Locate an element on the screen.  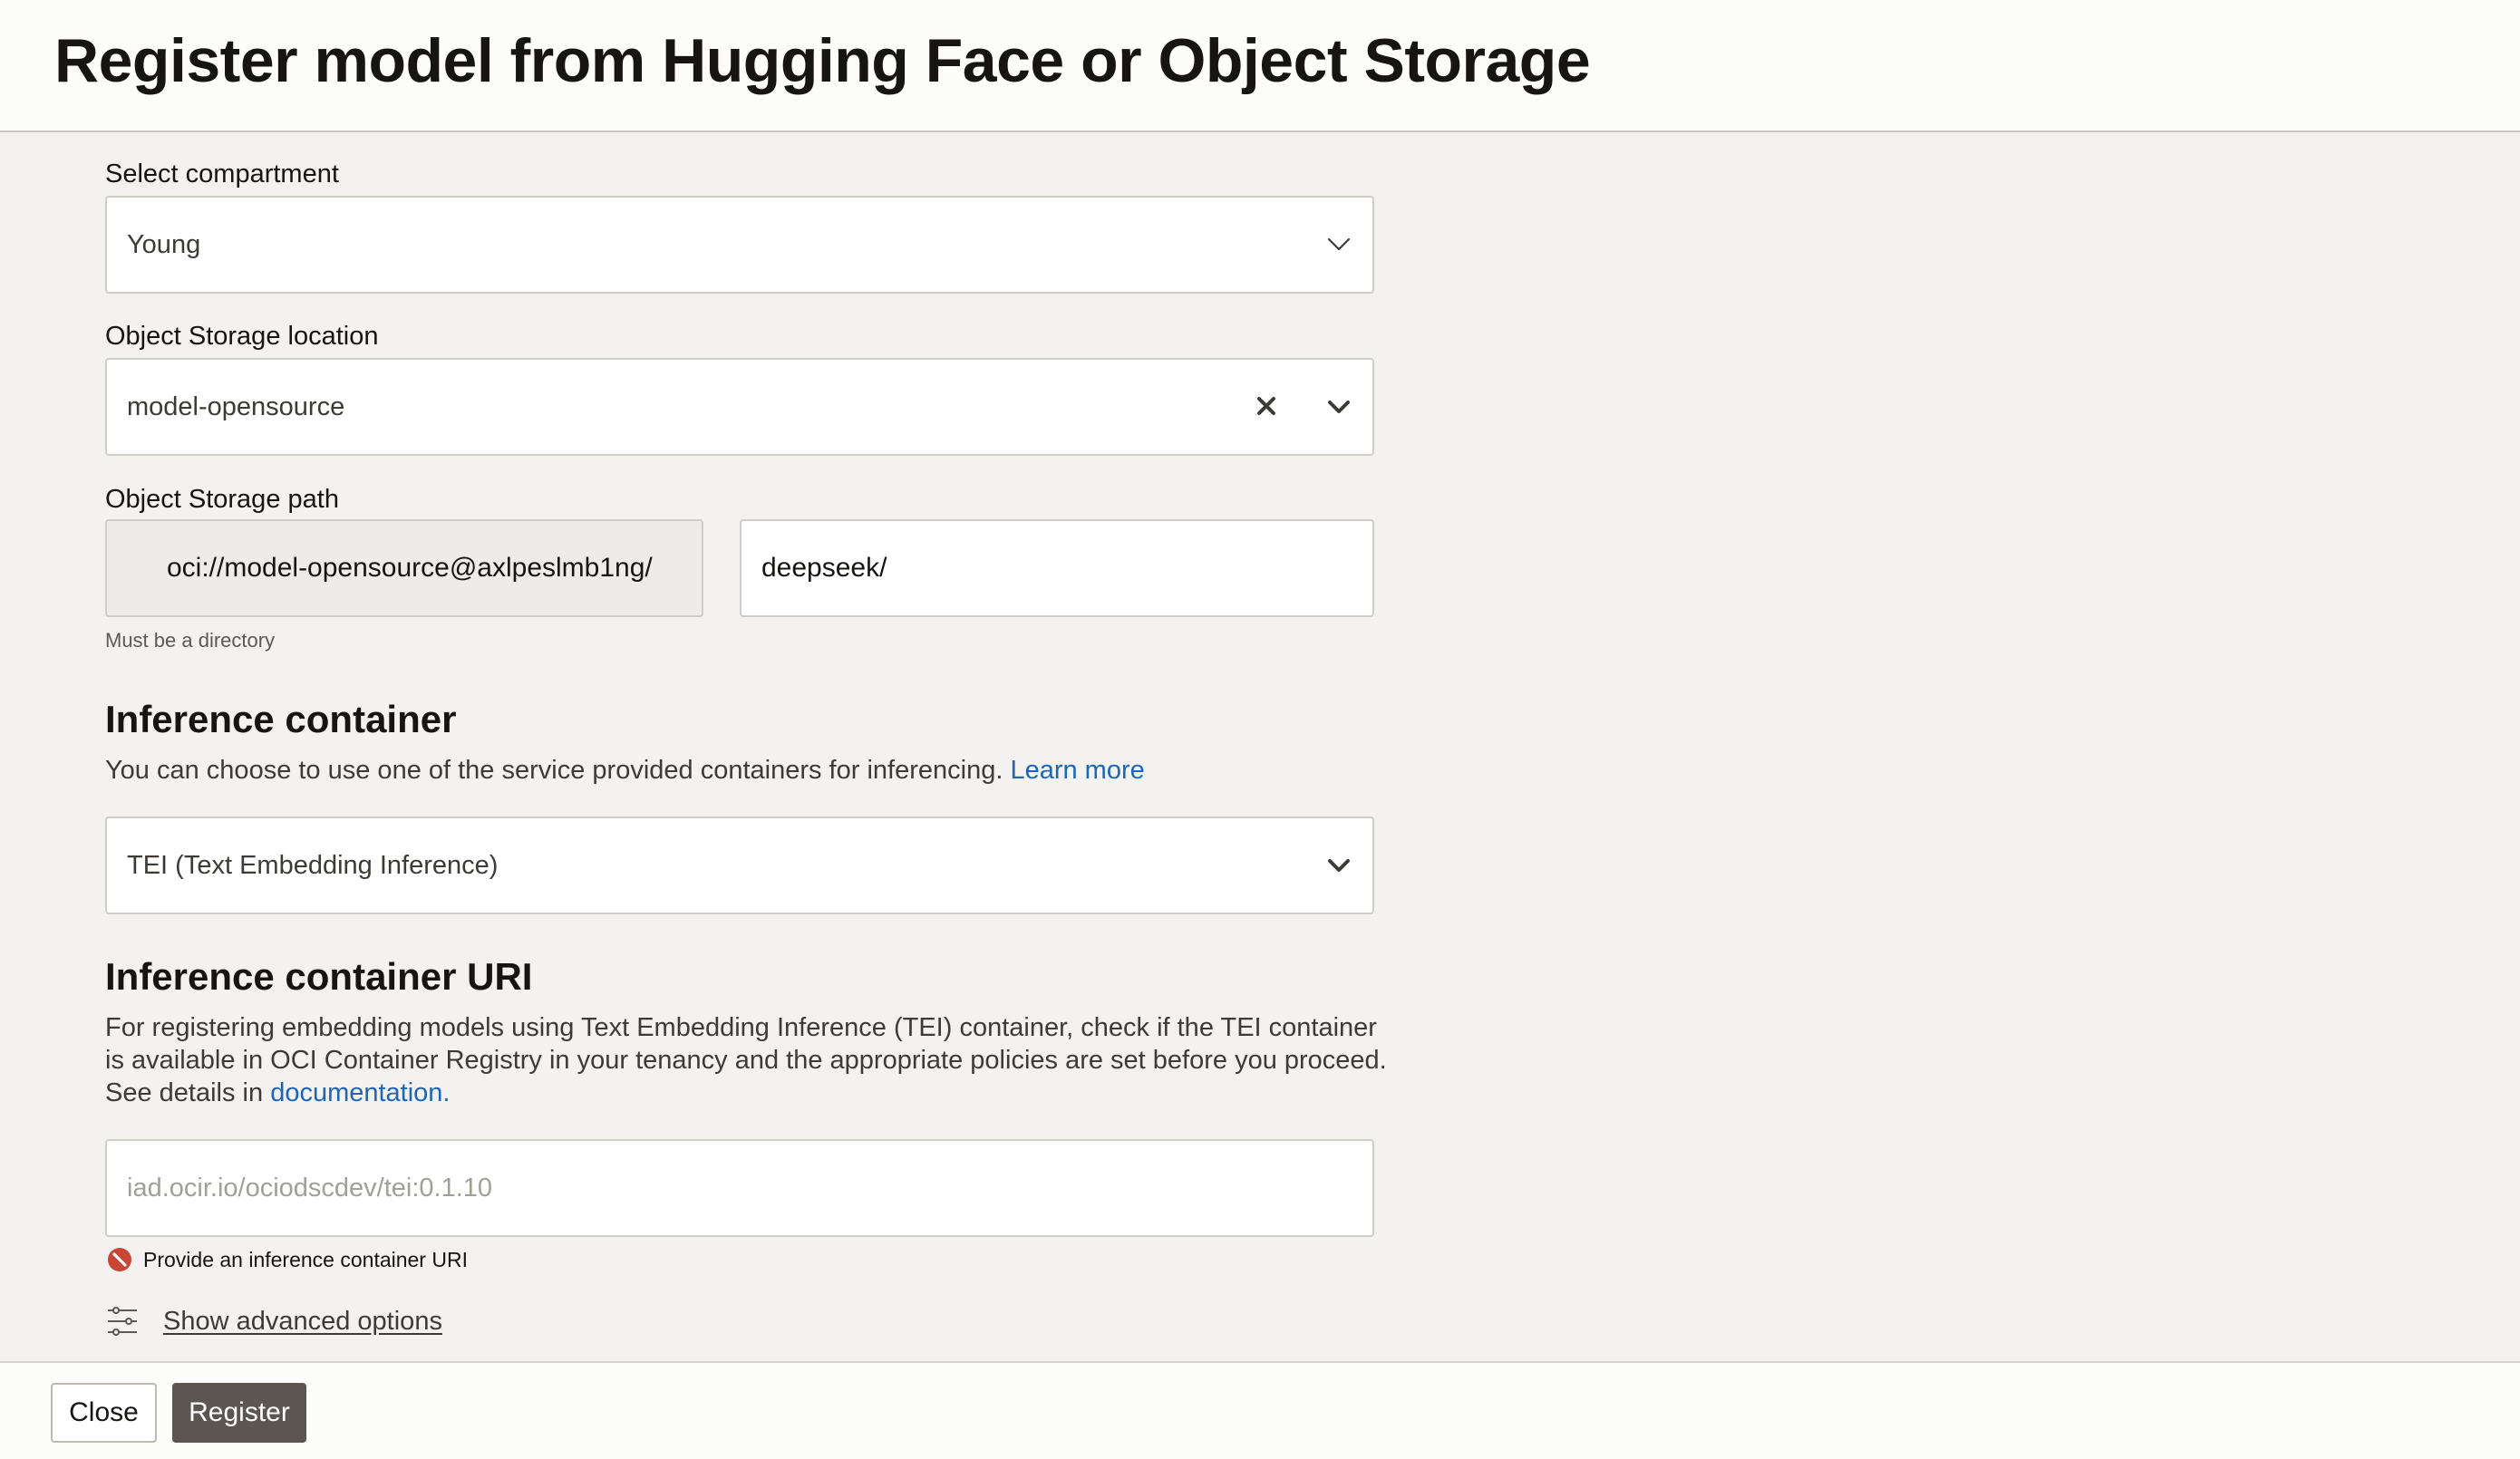
dialog-footer: Close Register is located at coordinates (1260, 1410).